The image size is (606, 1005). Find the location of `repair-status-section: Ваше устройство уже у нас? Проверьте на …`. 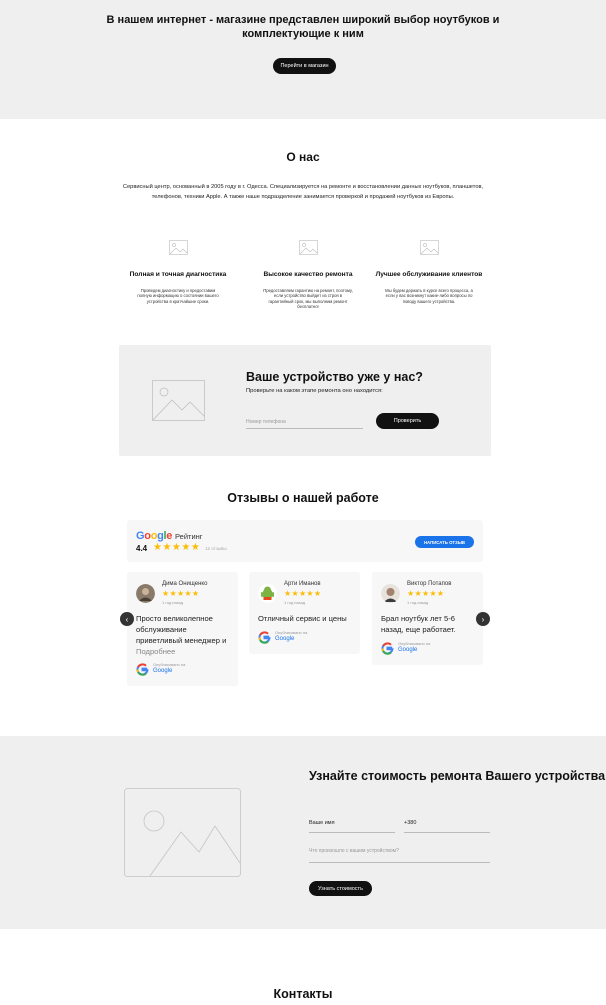

repair-status-section: Ваше устройство уже у нас? Проверьте на … is located at coordinates (305, 400).